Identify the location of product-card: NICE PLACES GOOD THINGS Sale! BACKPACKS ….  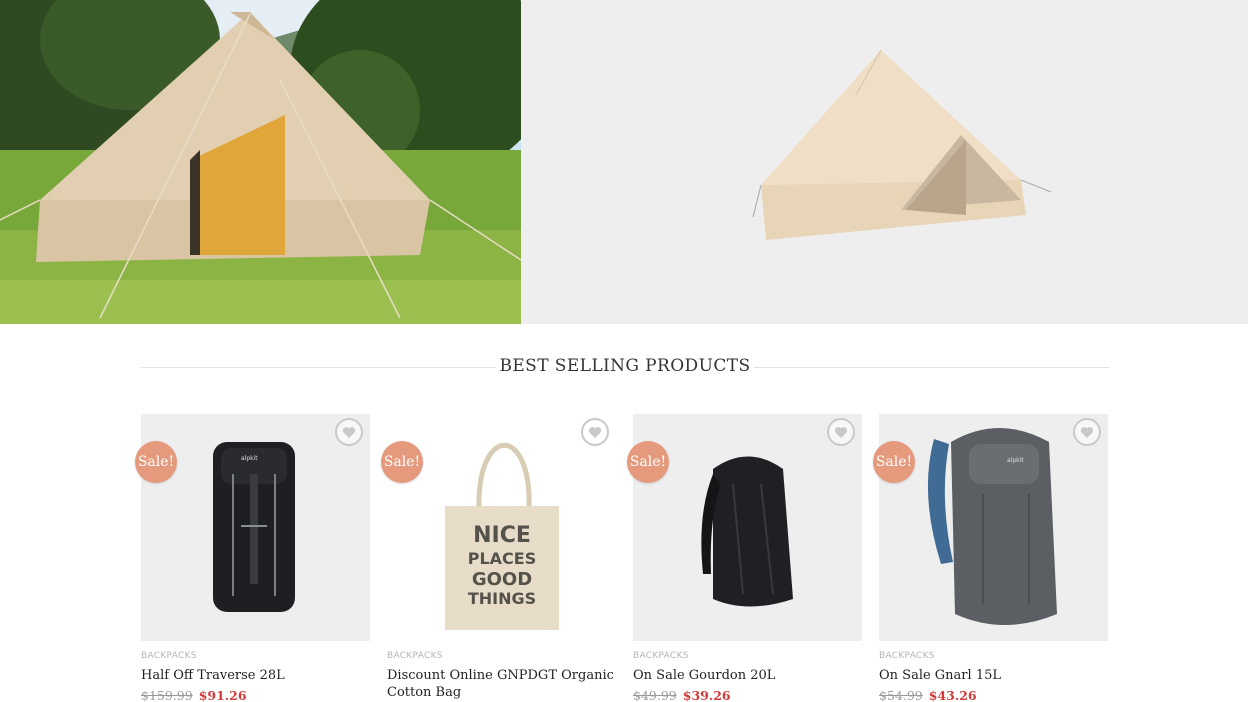
(498, 558).